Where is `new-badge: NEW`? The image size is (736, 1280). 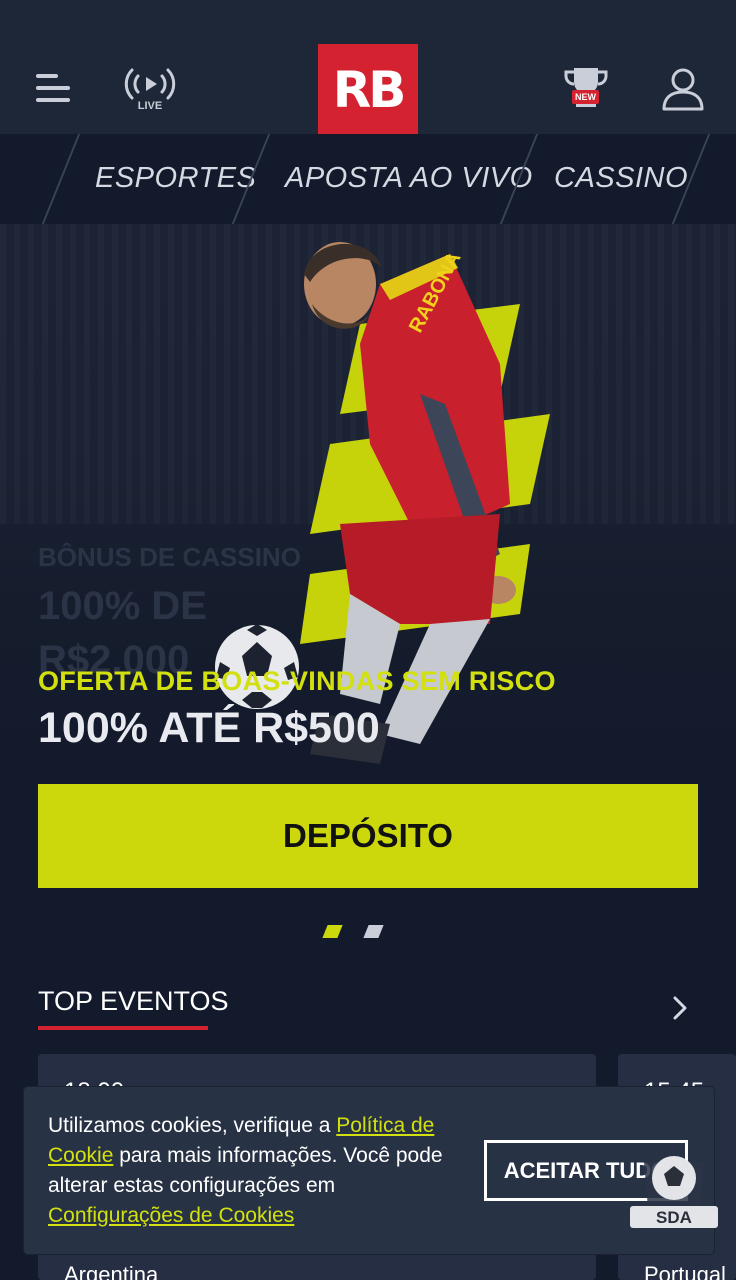 new-badge: NEW is located at coordinates (585, 97).